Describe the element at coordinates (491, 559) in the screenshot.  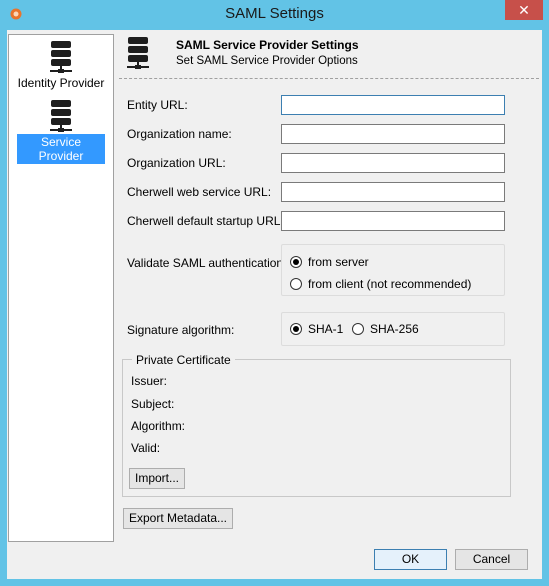
I see `cancel-button: Cancel` at that location.